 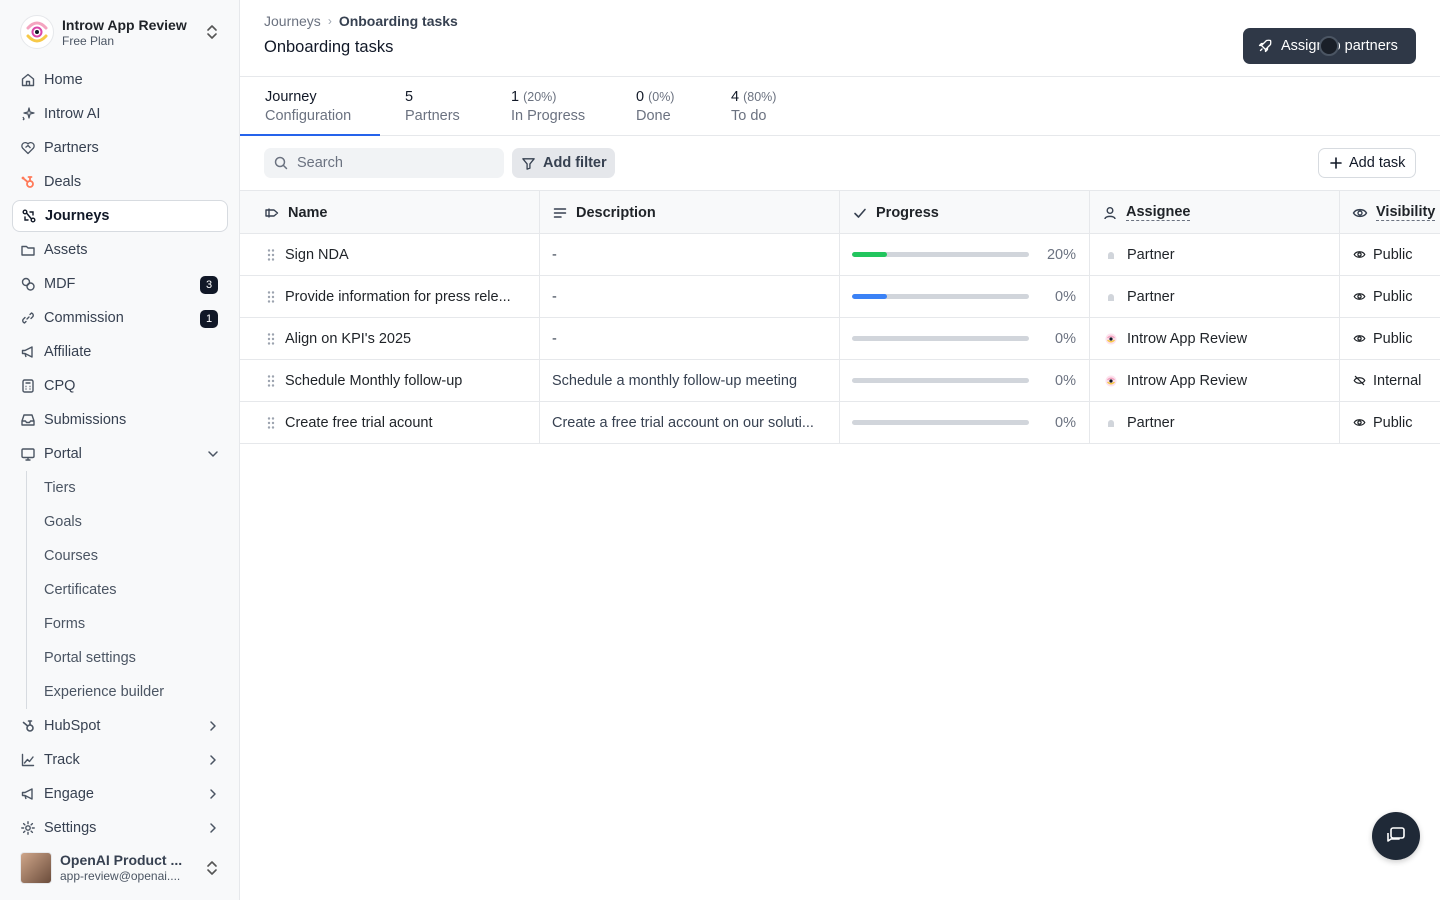 I want to click on column-visibility-label: Visibility, so click(x=1406, y=212).